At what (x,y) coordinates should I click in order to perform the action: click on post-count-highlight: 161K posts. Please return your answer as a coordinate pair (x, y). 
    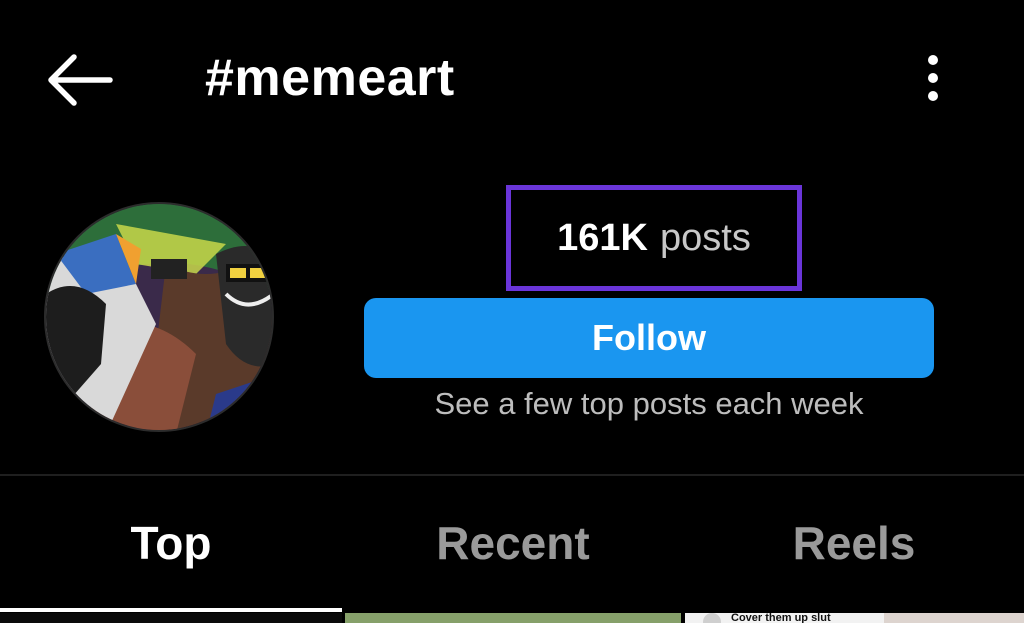
    Looking at the image, I should click on (654, 238).